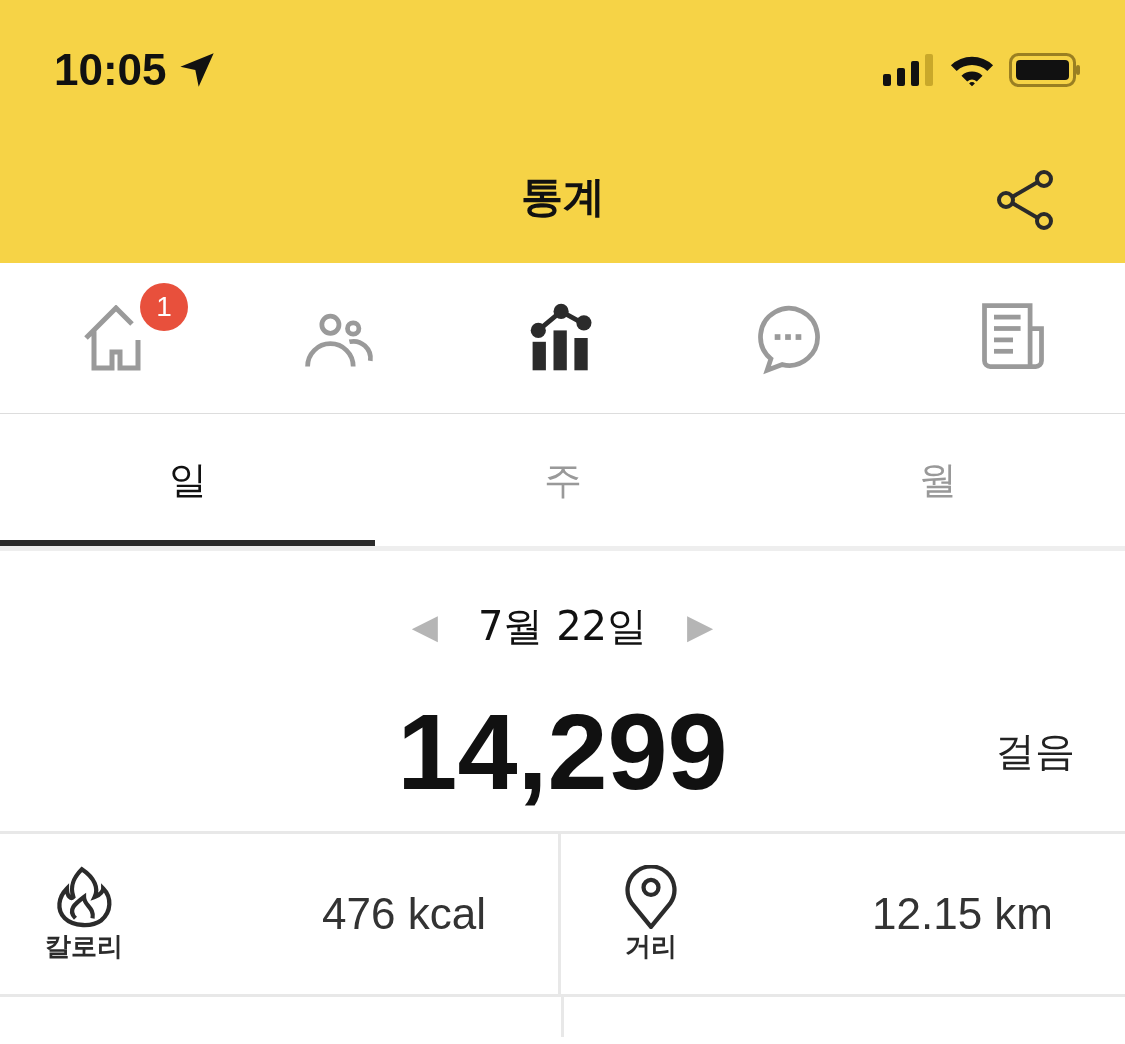 The height and width of the screenshot is (1044, 1125). What do you see at coordinates (112, 338) in the screenshot?
I see `home-icon` at bounding box center [112, 338].